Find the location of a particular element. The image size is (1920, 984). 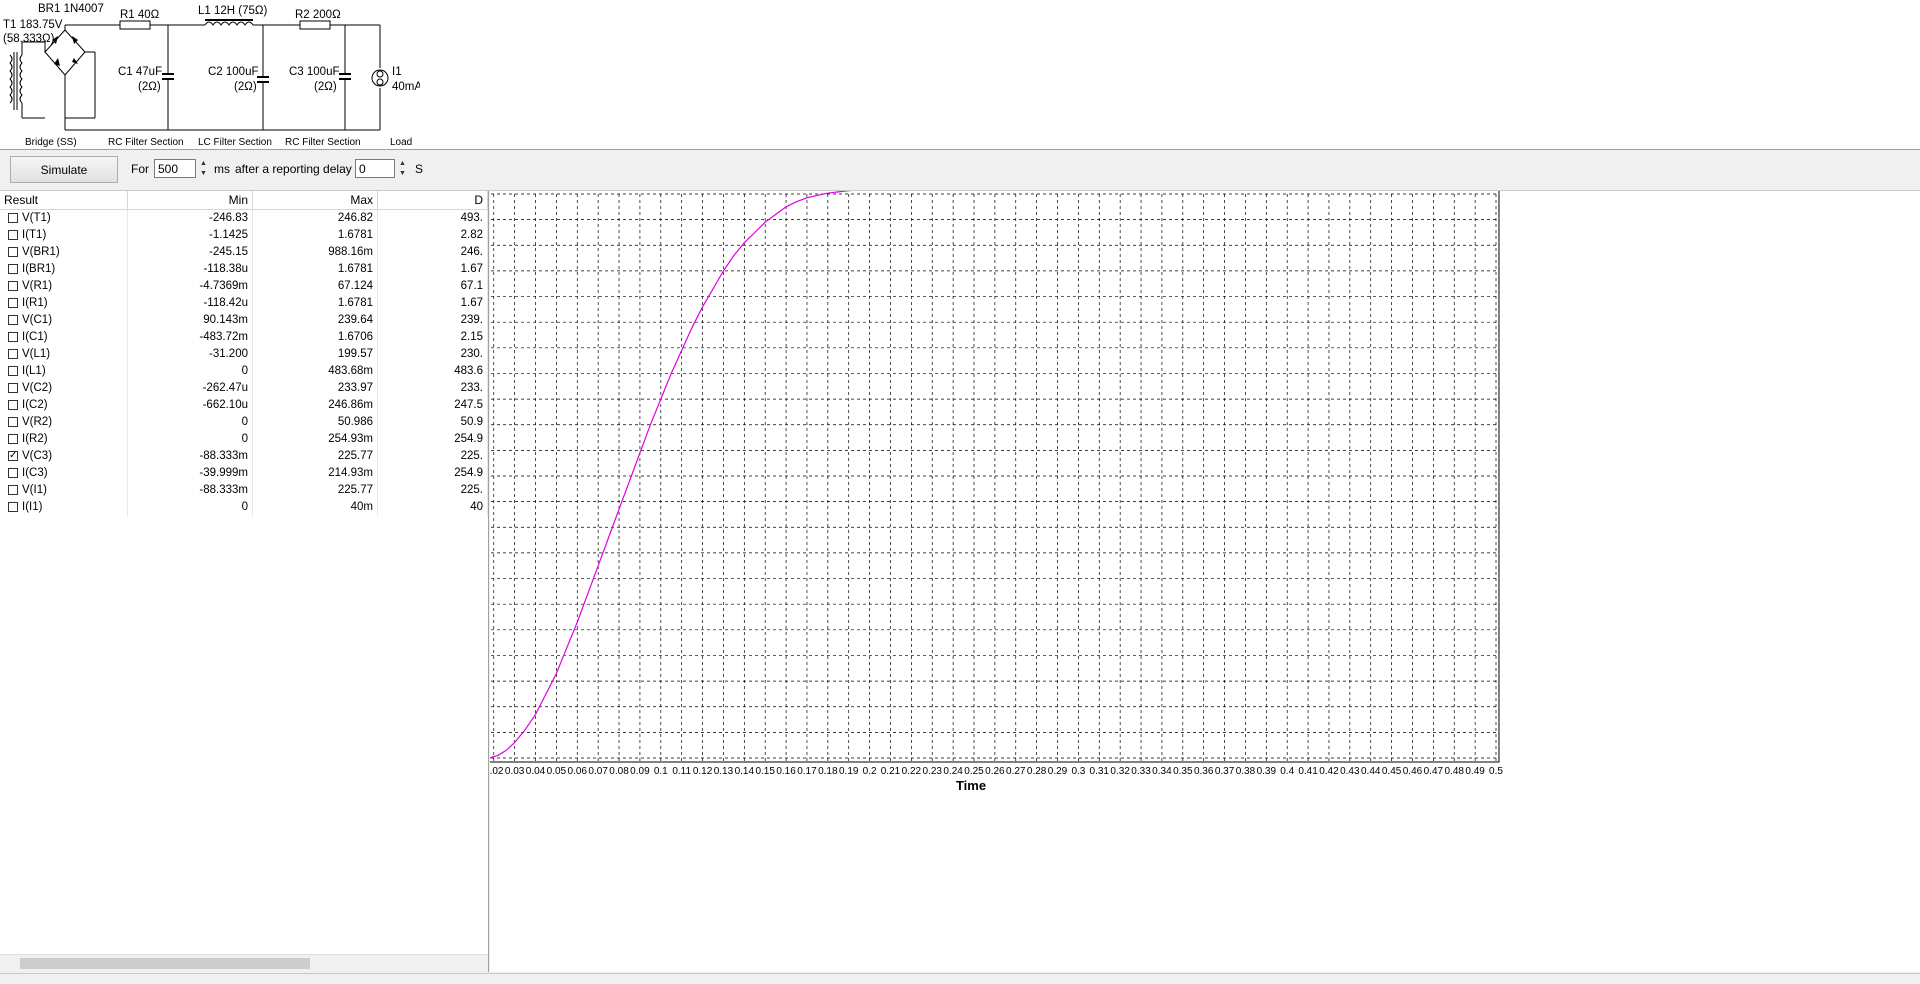

result-d: 225. is located at coordinates (433, 456).